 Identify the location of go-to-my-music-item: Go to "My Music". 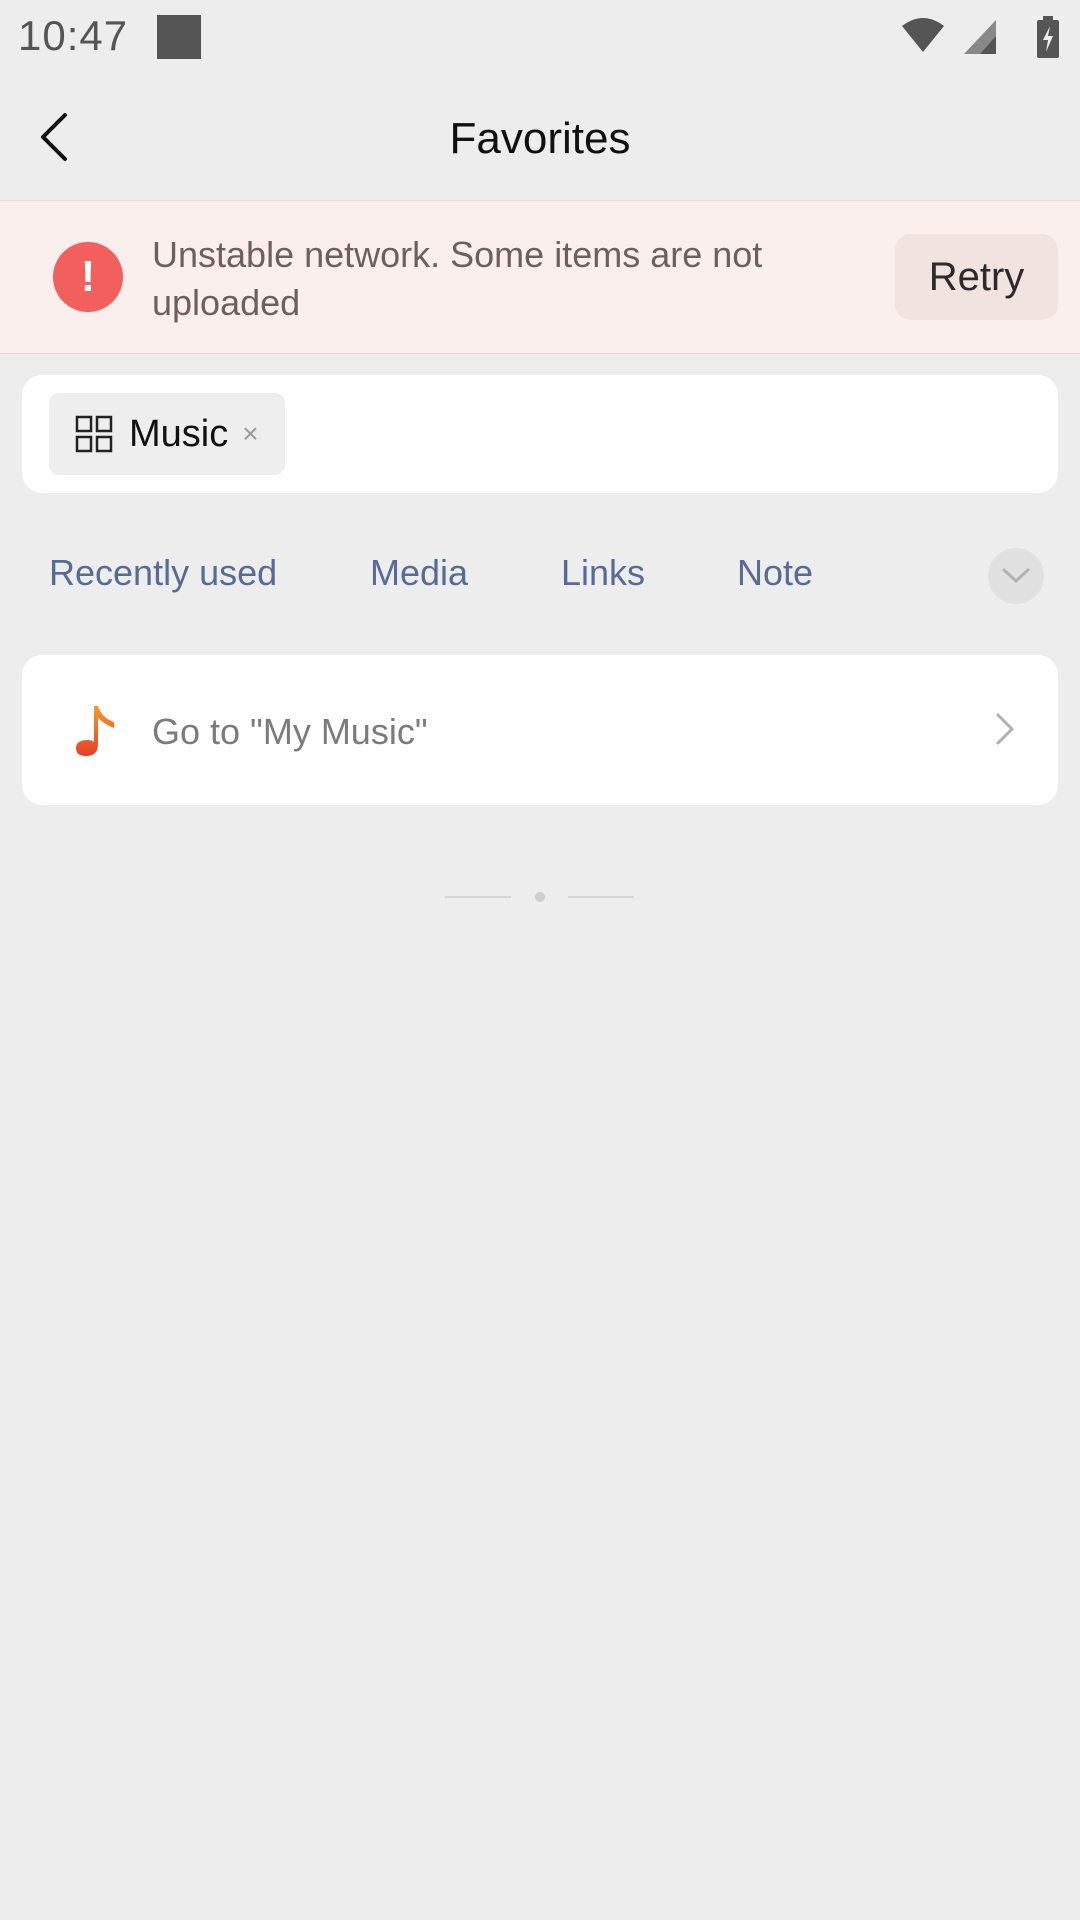
(540, 730).